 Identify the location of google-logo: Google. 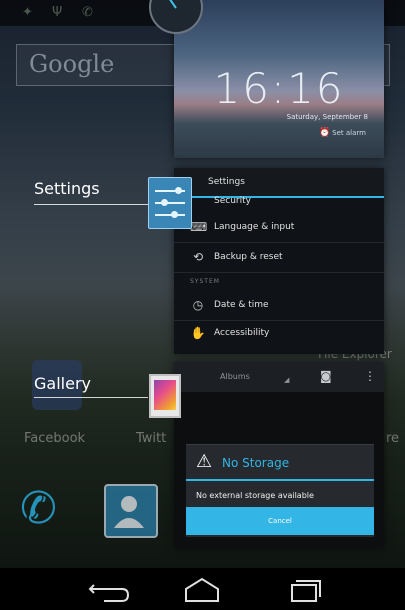
(72, 64).